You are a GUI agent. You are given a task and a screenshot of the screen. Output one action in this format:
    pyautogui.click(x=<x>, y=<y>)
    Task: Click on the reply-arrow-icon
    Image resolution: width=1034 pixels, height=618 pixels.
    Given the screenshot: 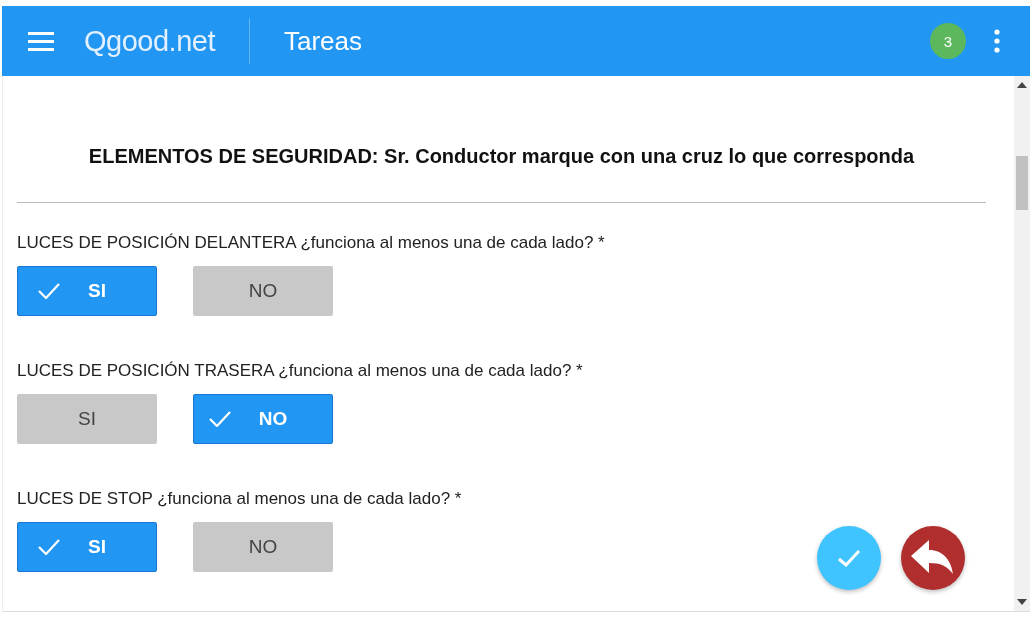 What is the action you would take?
    pyautogui.click(x=933, y=558)
    